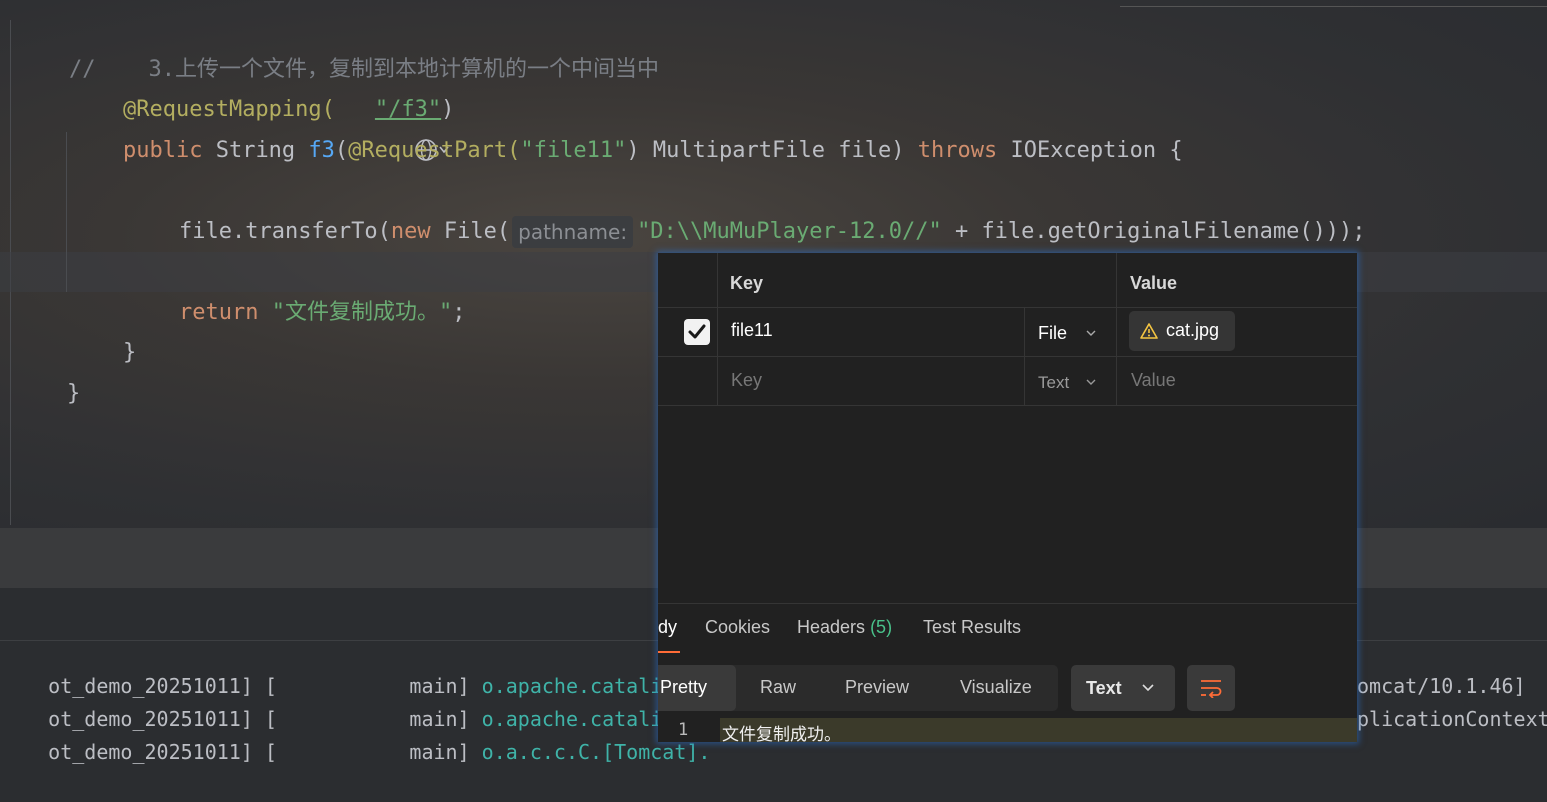 Image resolution: width=1547 pixels, height=802 pixels. Describe the element at coordinates (103, 329) in the screenshot. I see `code-line-close-method: }` at that location.